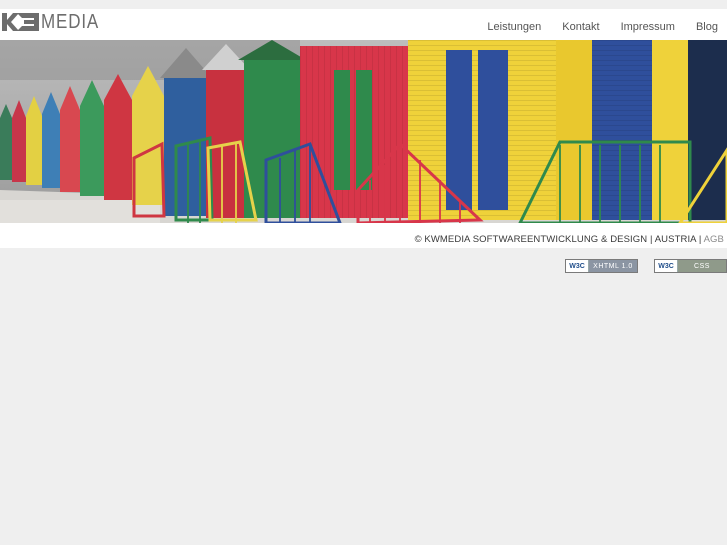 This screenshot has height=545, width=727. What do you see at coordinates (580, 27) in the screenshot?
I see `nav-item-kontakt: Kontakt` at bounding box center [580, 27].